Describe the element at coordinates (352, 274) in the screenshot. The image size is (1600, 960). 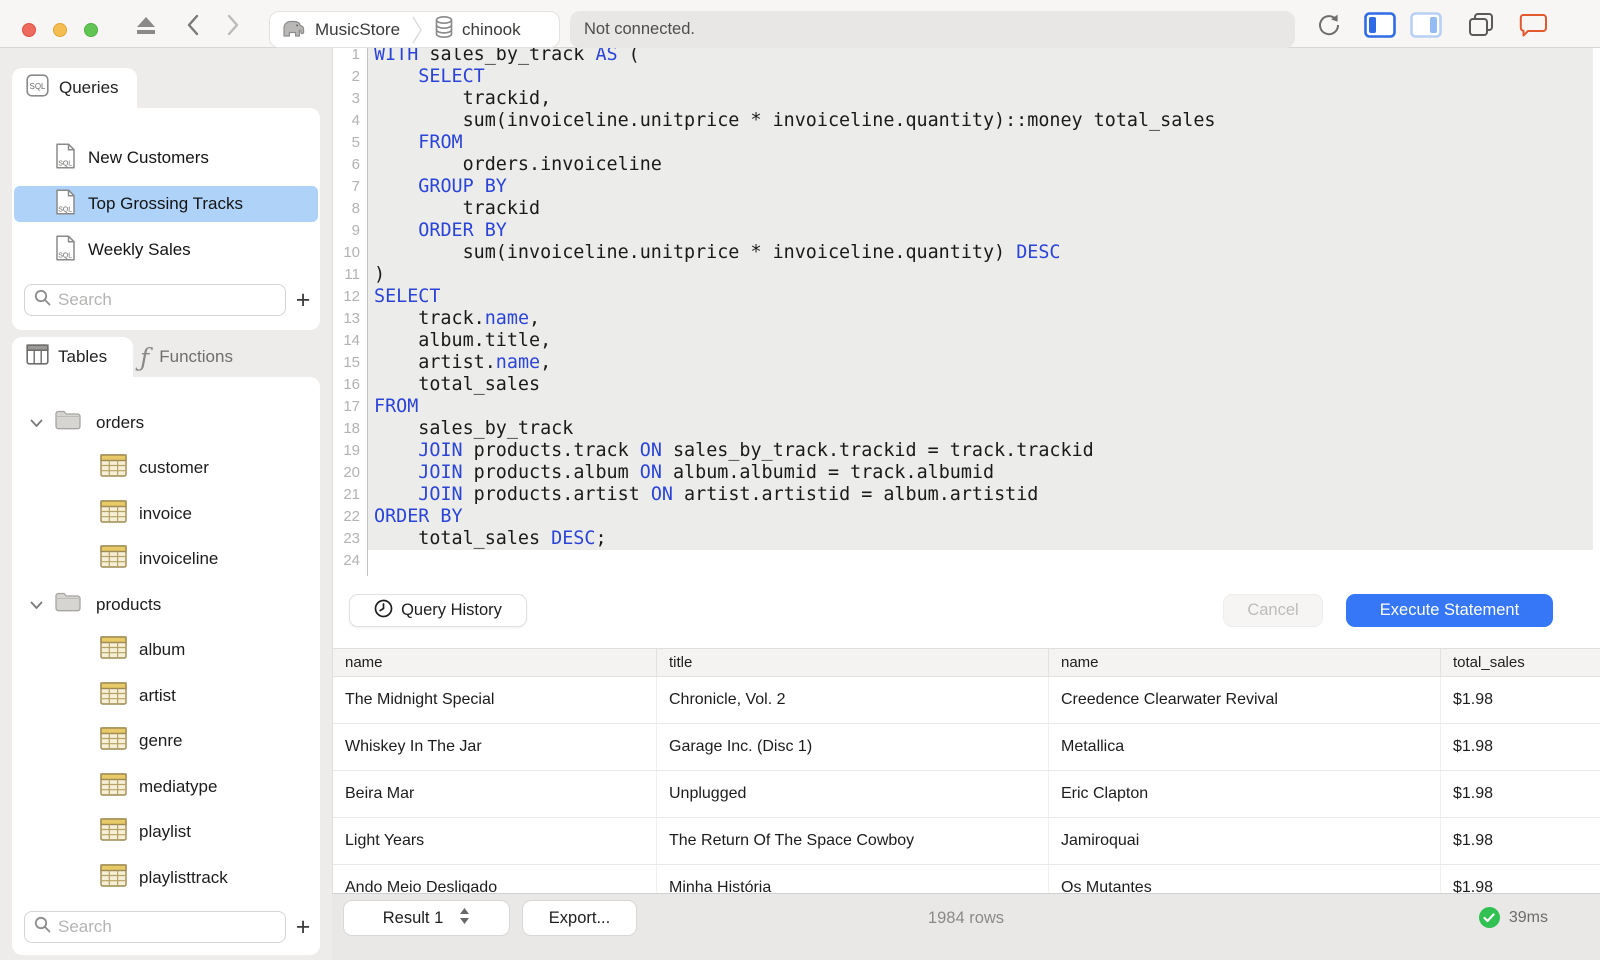
I see `line-number: 11` at that location.